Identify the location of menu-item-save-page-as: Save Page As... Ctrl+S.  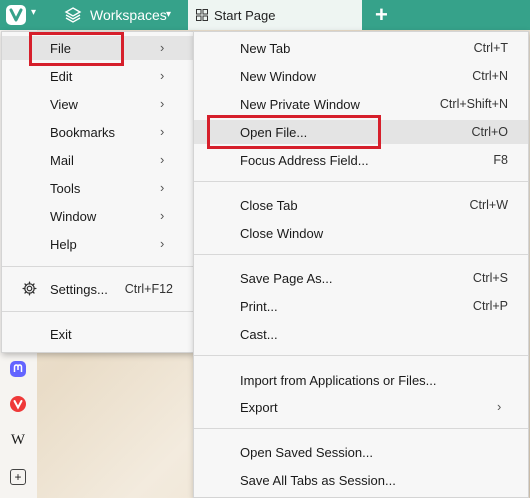
(361, 278).